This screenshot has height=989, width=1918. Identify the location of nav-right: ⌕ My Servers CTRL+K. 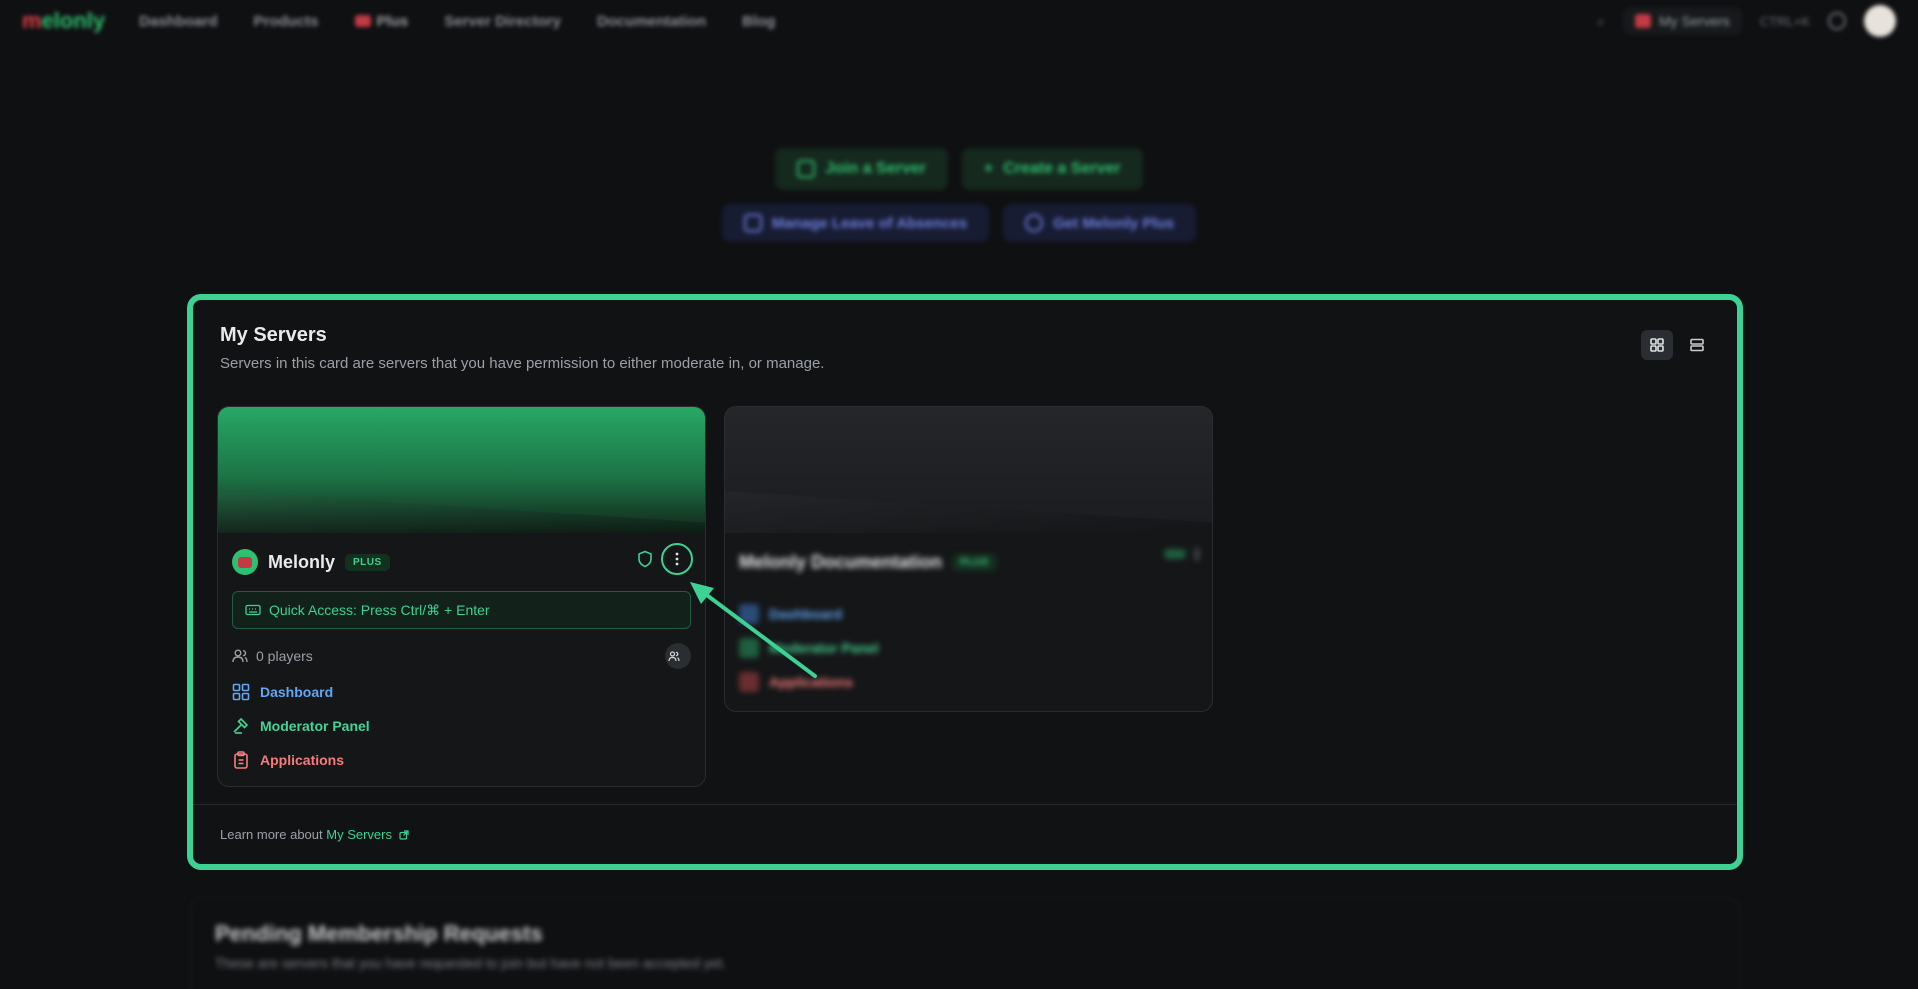
(1746, 21).